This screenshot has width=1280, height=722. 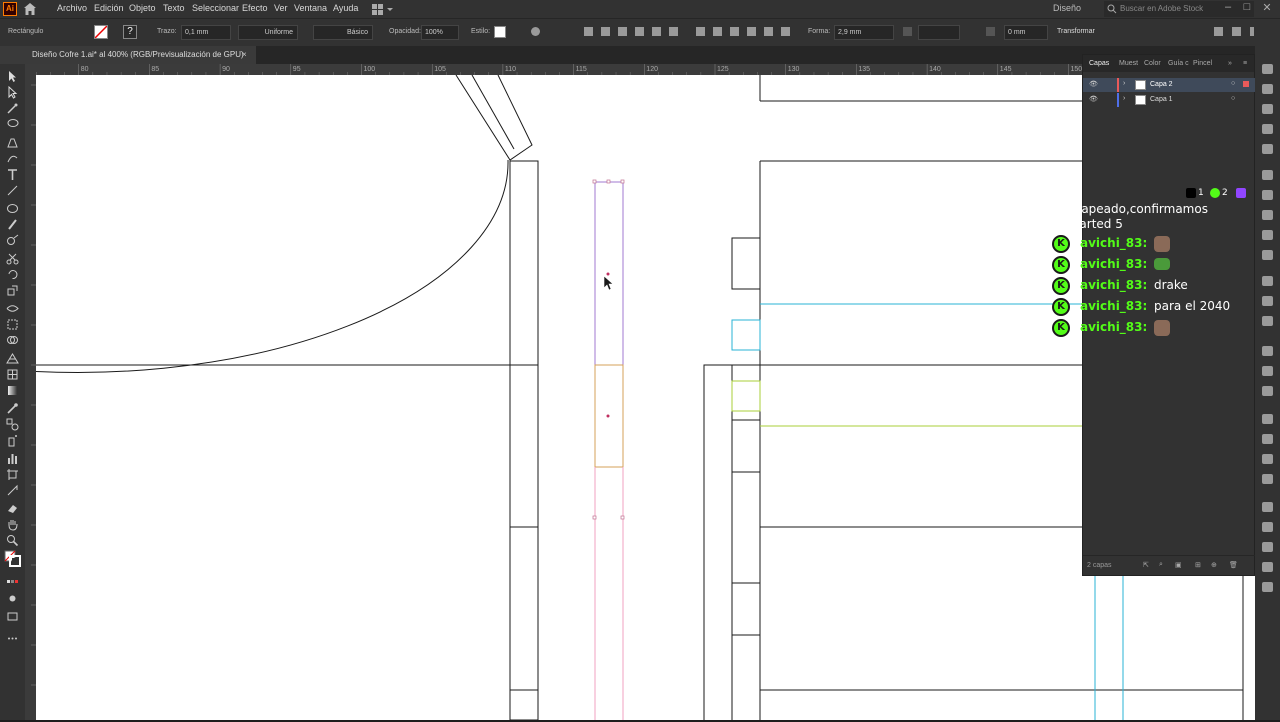 I want to click on properties-dock-icon, so click(x=1267, y=89).